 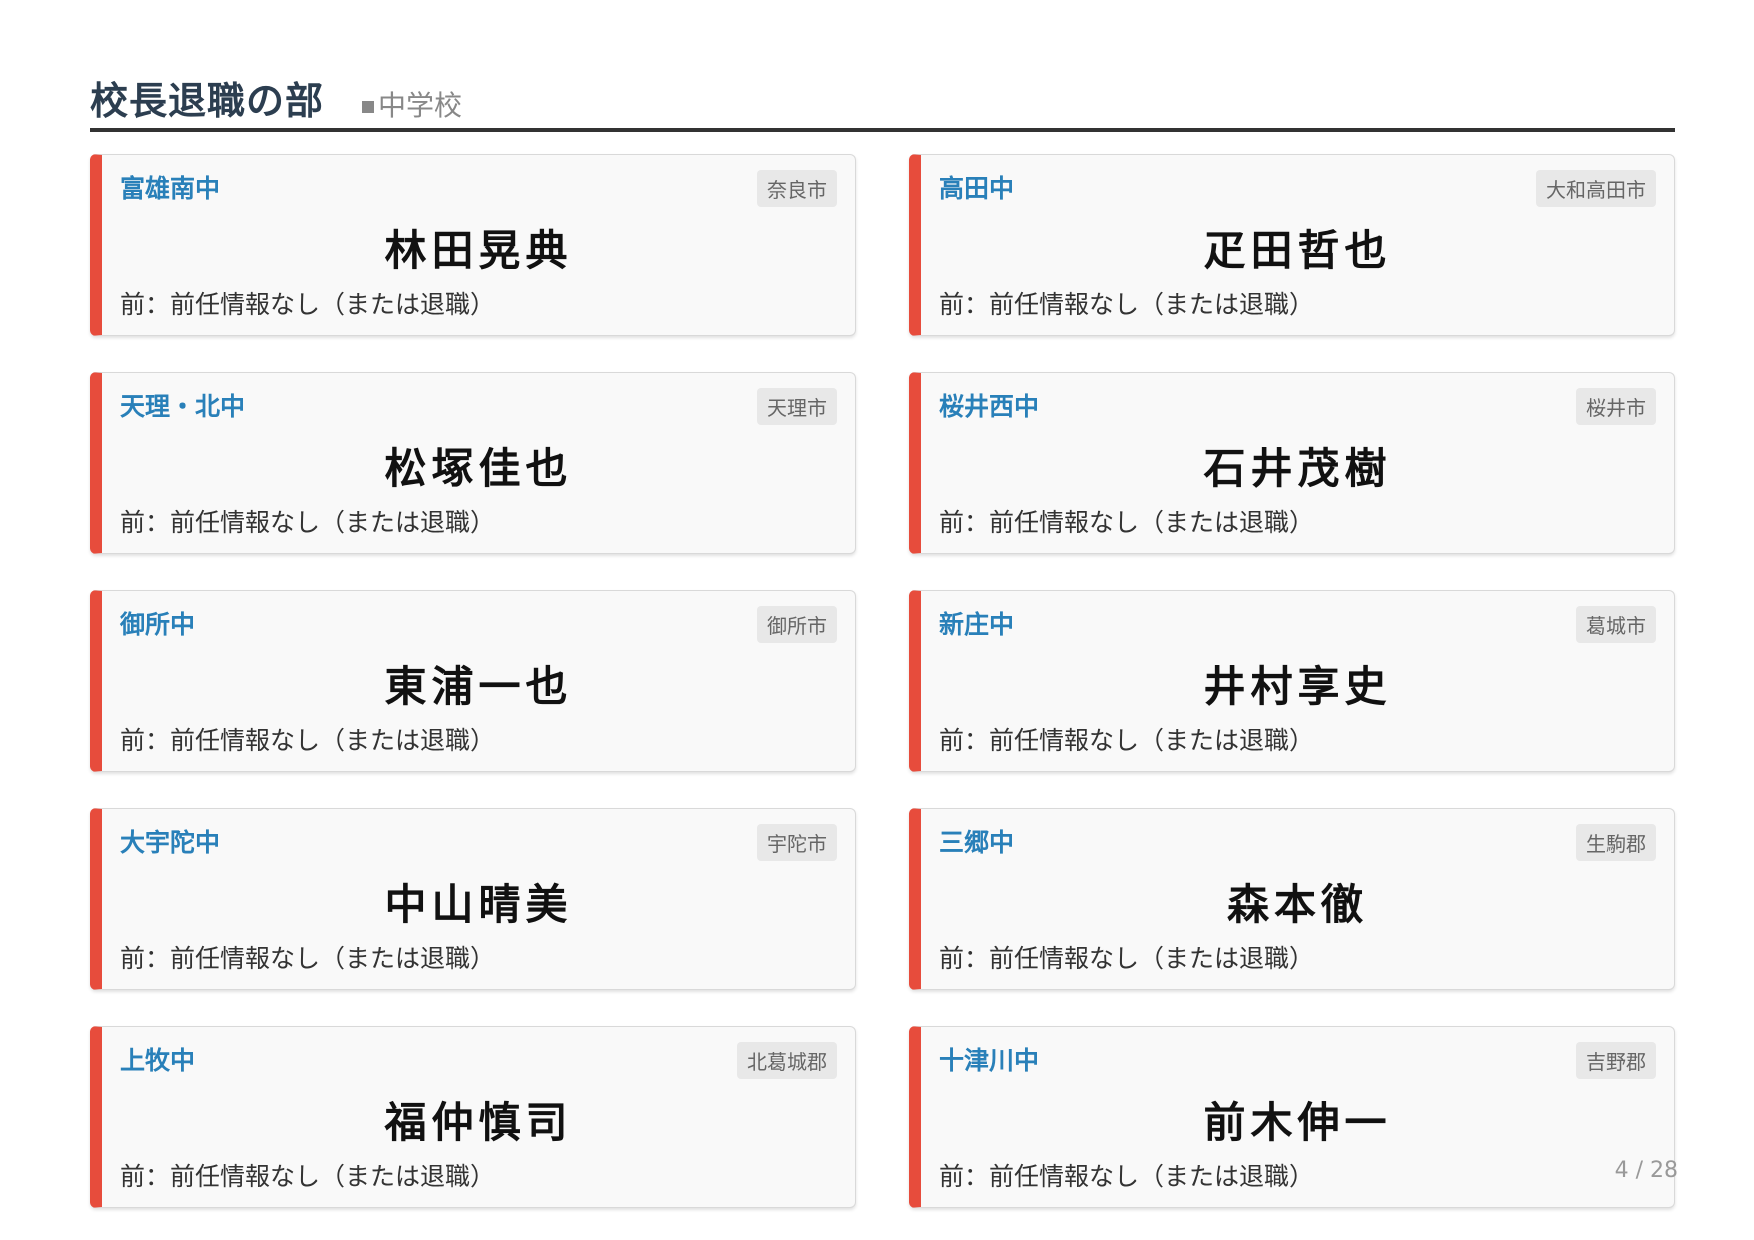 I want to click on card: 御所中 御所市 東浦一也 前：前任情報なし（または退職）, so click(x=473, y=681).